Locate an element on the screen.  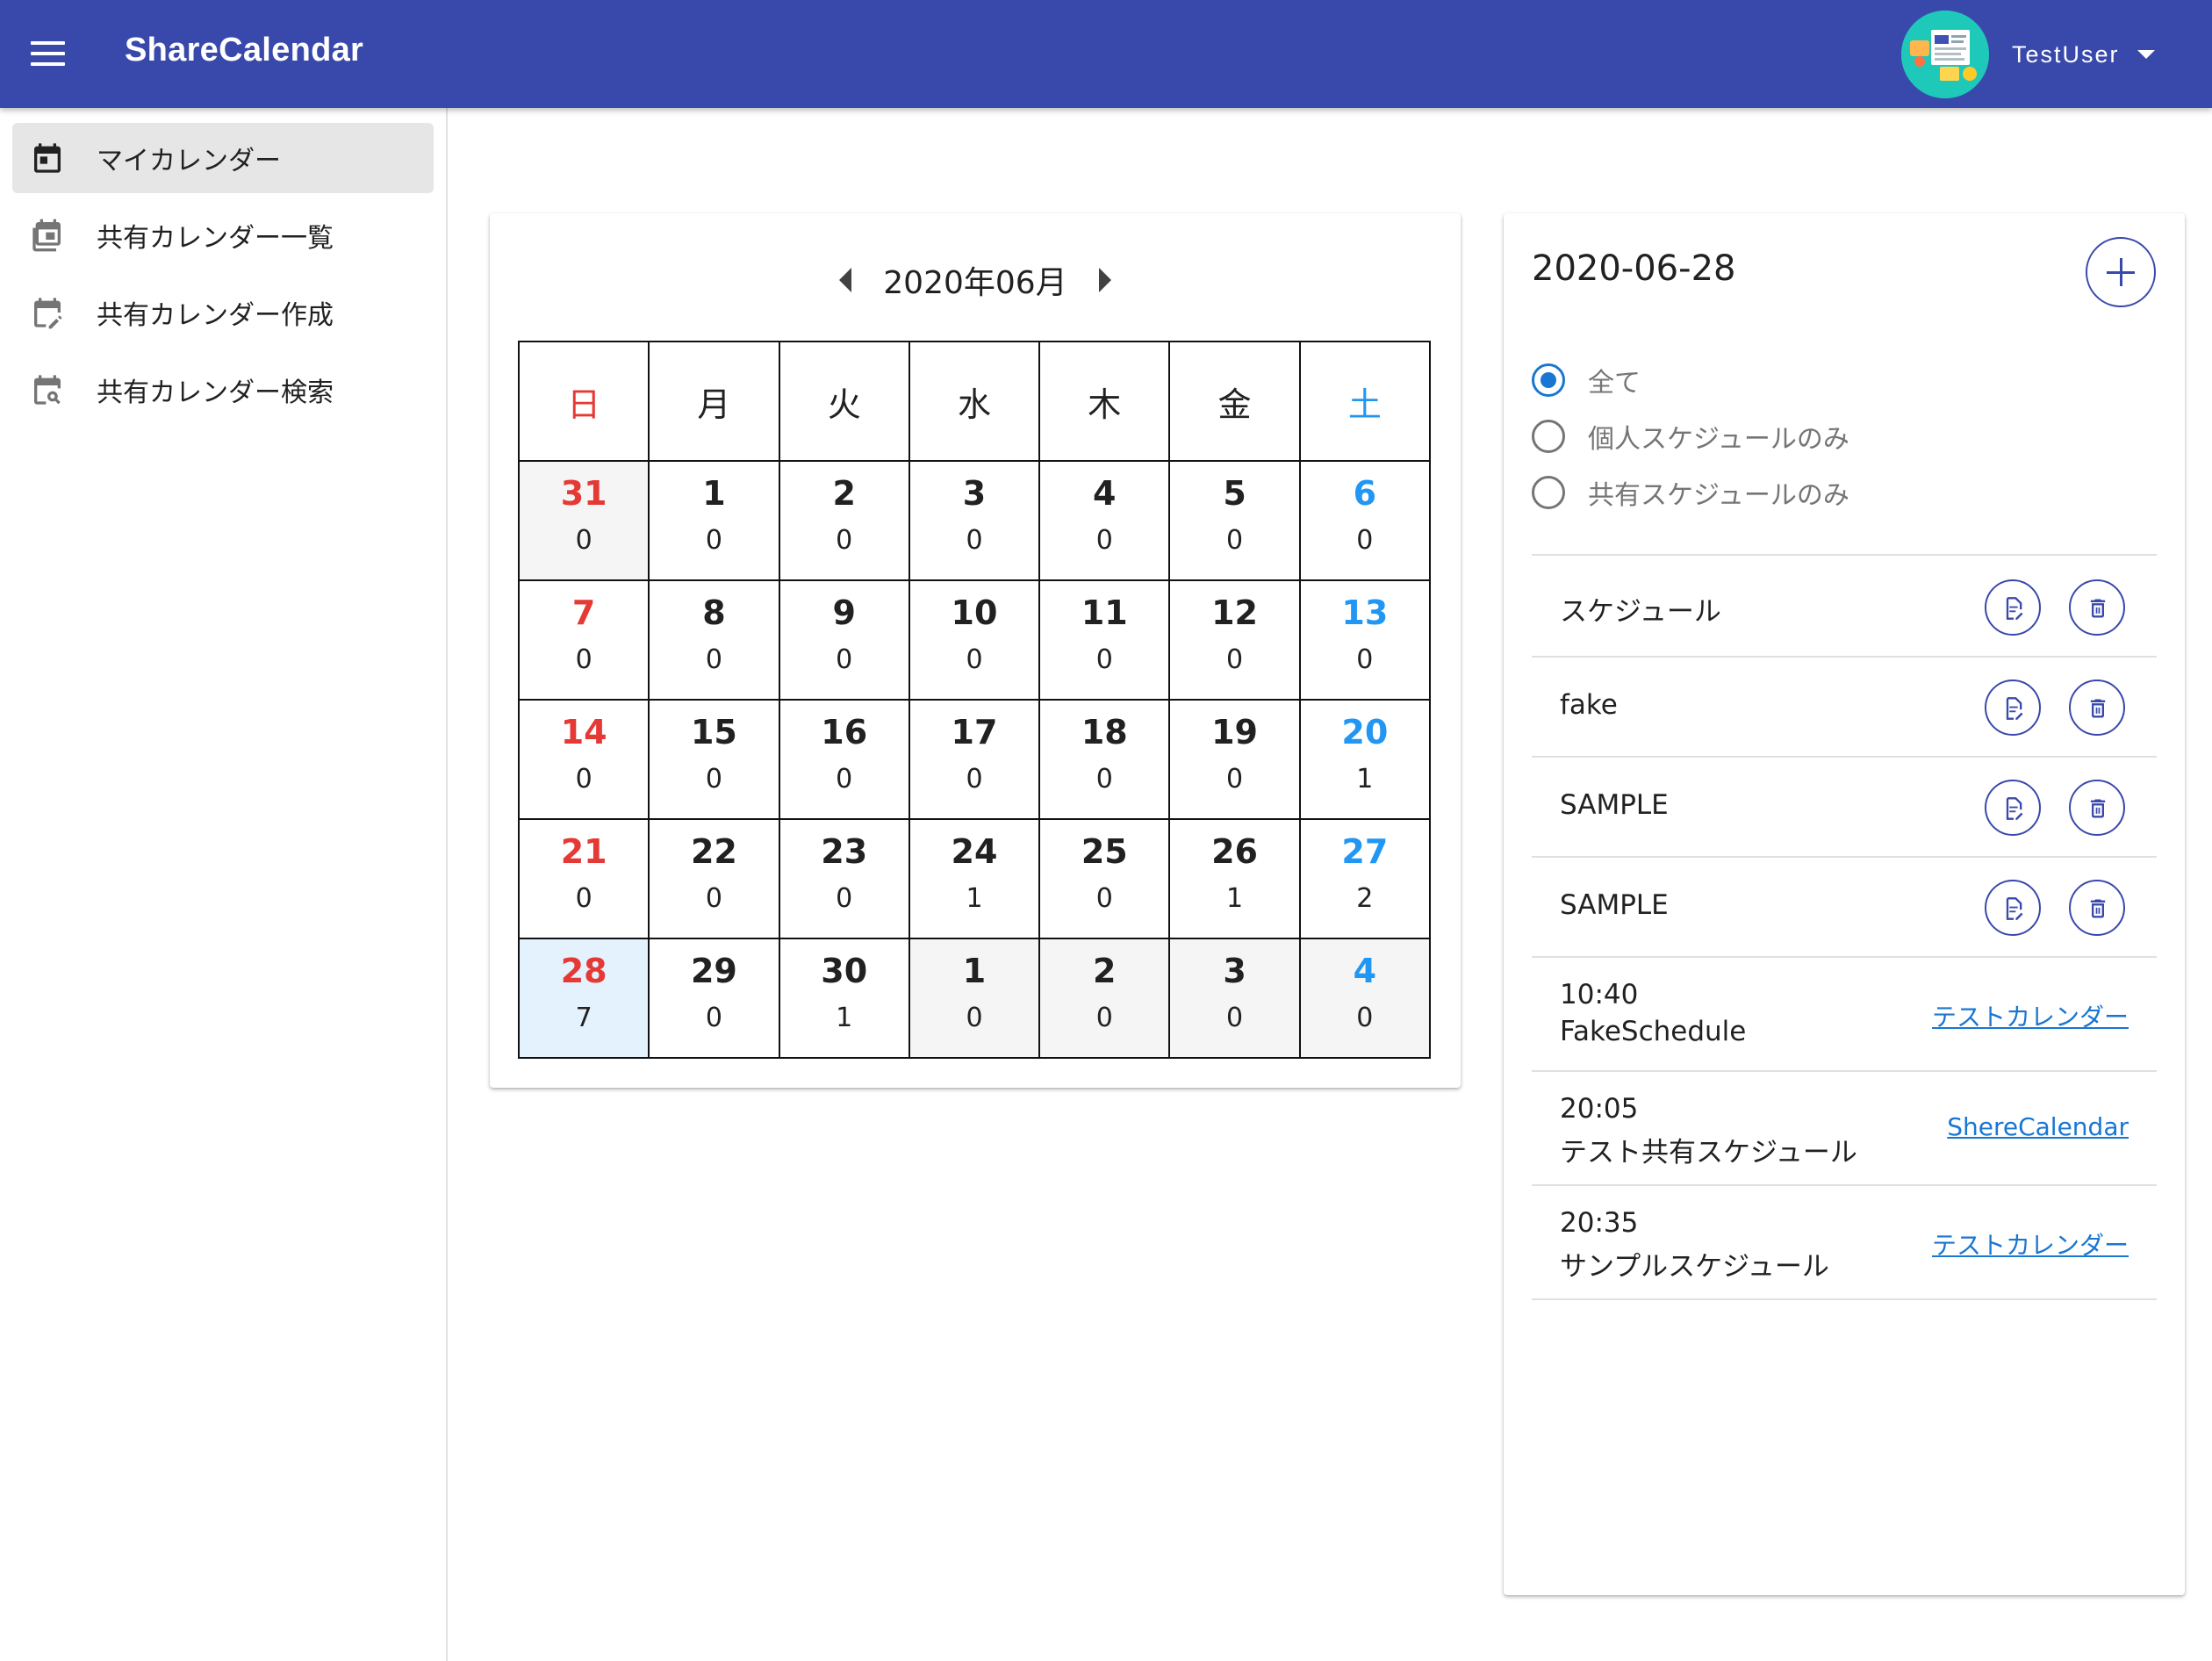
avatar is located at coordinates (1945, 55).